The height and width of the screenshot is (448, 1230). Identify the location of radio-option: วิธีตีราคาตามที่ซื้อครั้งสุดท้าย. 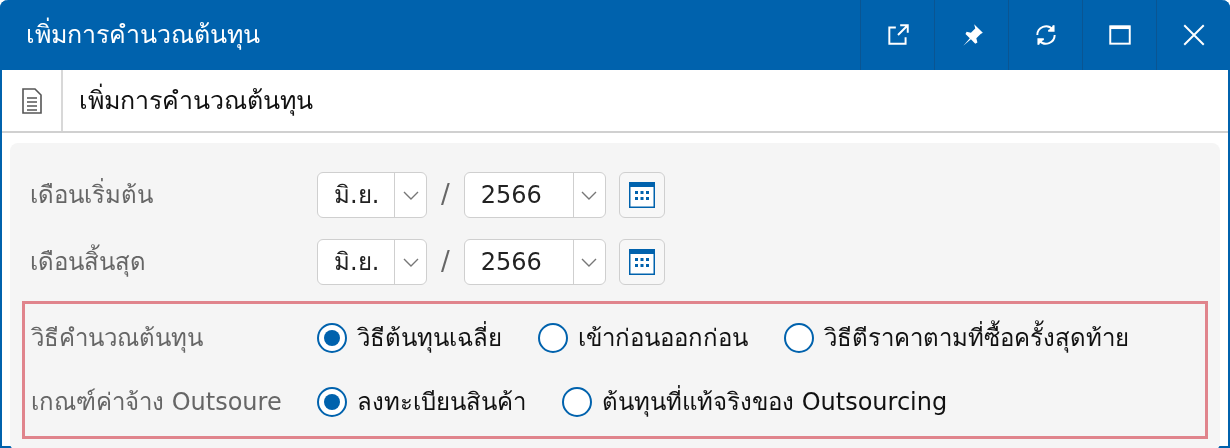
(956, 338).